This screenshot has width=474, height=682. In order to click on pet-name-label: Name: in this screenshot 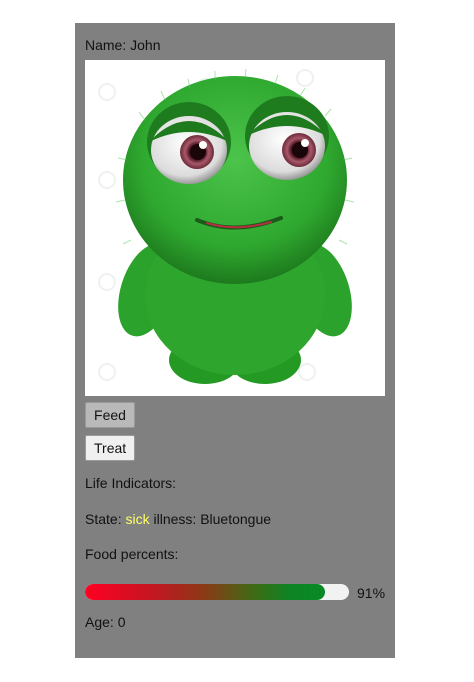, I will do `click(106, 45)`.